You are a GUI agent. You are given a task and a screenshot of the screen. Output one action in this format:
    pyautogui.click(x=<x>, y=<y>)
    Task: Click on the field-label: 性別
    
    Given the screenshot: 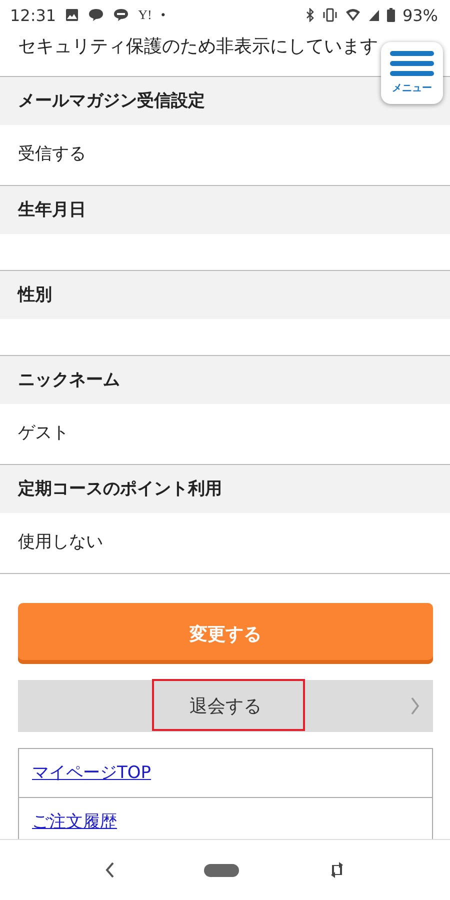 What is the action you would take?
    pyautogui.click(x=225, y=295)
    